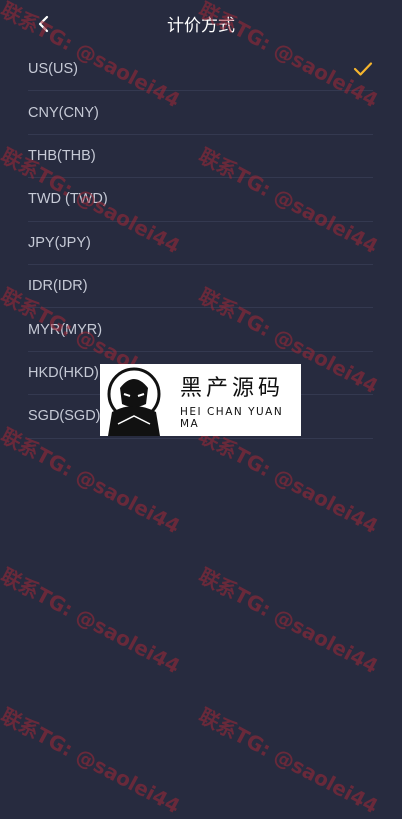 This screenshot has width=402, height=819. Describe the element at coordinates (201, 26) in the screenshot. I see `page-title: 计价方式` at that location.